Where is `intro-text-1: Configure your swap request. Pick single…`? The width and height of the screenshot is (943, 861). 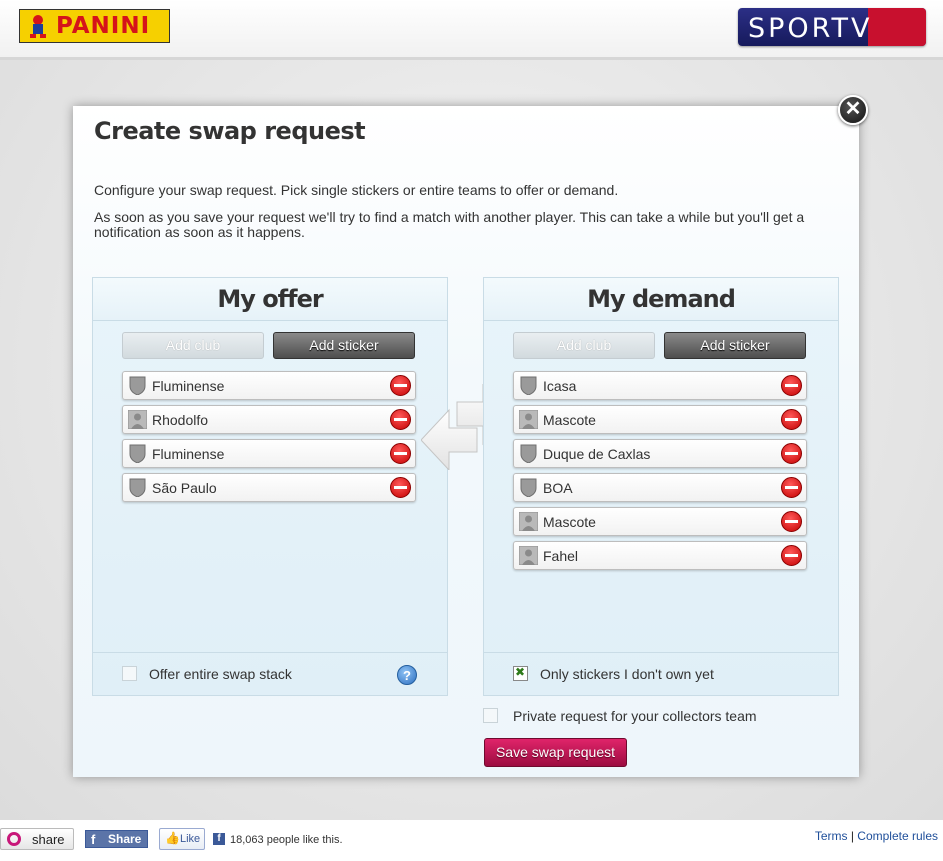
intro-text-1: Configure your swap request. Pick single… is located at coordinates (356, 190).